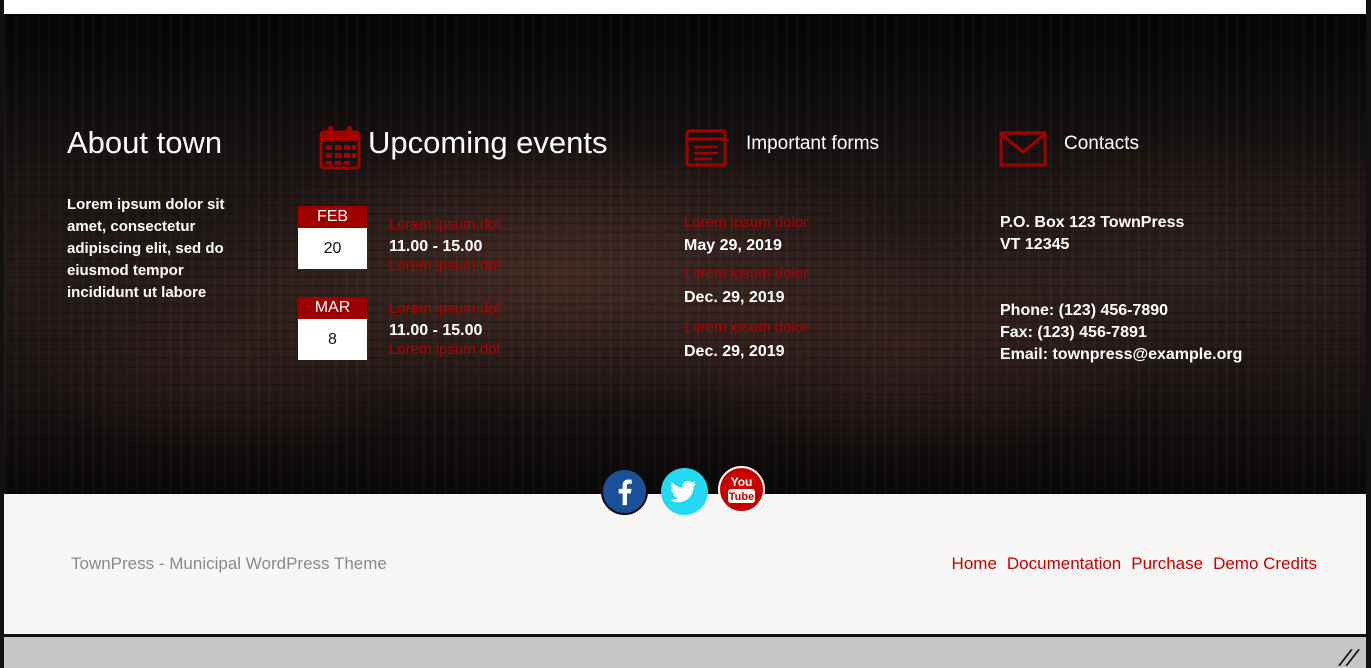 This screenshot has height=668, width=1371. What do you see at coordinates (1101, 143) in the screenshot?
I see `contacts-title: Contacts` at bounding box center [1101, 143].